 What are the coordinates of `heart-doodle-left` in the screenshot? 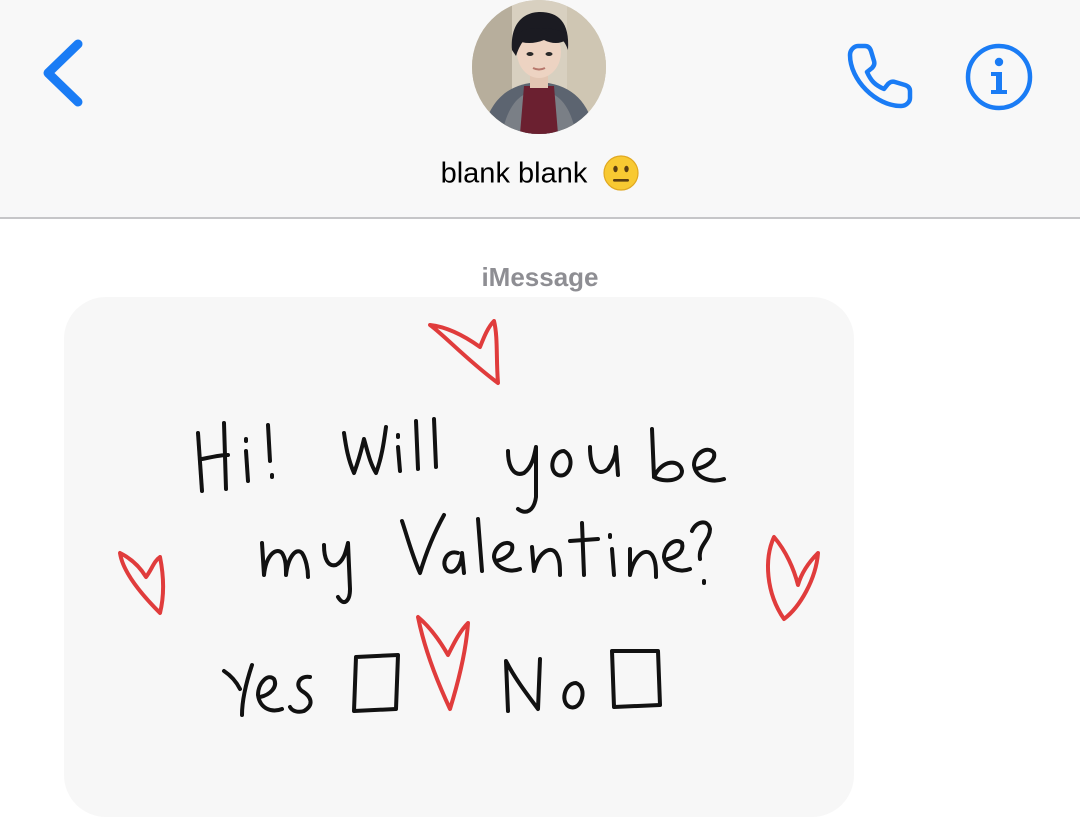 It's located at (141, 583).